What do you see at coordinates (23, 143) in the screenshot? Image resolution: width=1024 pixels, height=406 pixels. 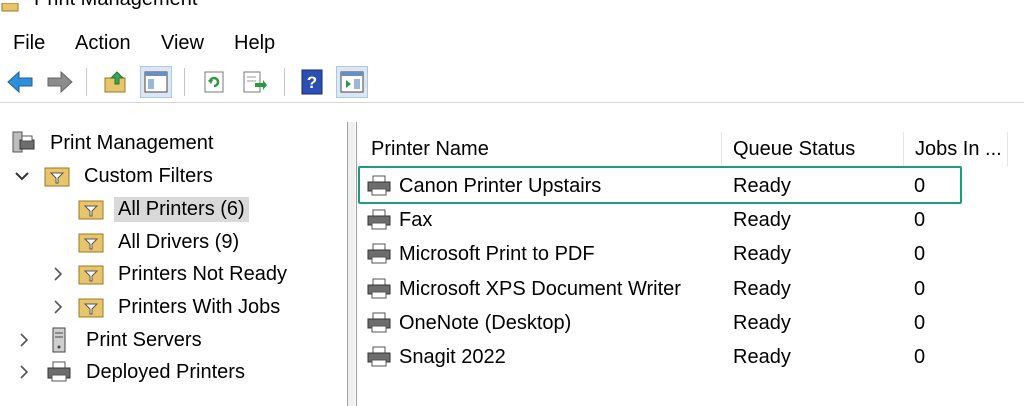 I see `print-management-icon` at bounding box center [23, 143].